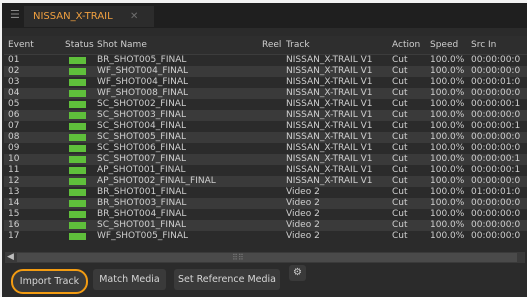 The image size is (527, 297). What do you see at coordinates (49, 281) in the screenshot?
I see `import-track-button: Import Track` at bounding box center [49, 281].